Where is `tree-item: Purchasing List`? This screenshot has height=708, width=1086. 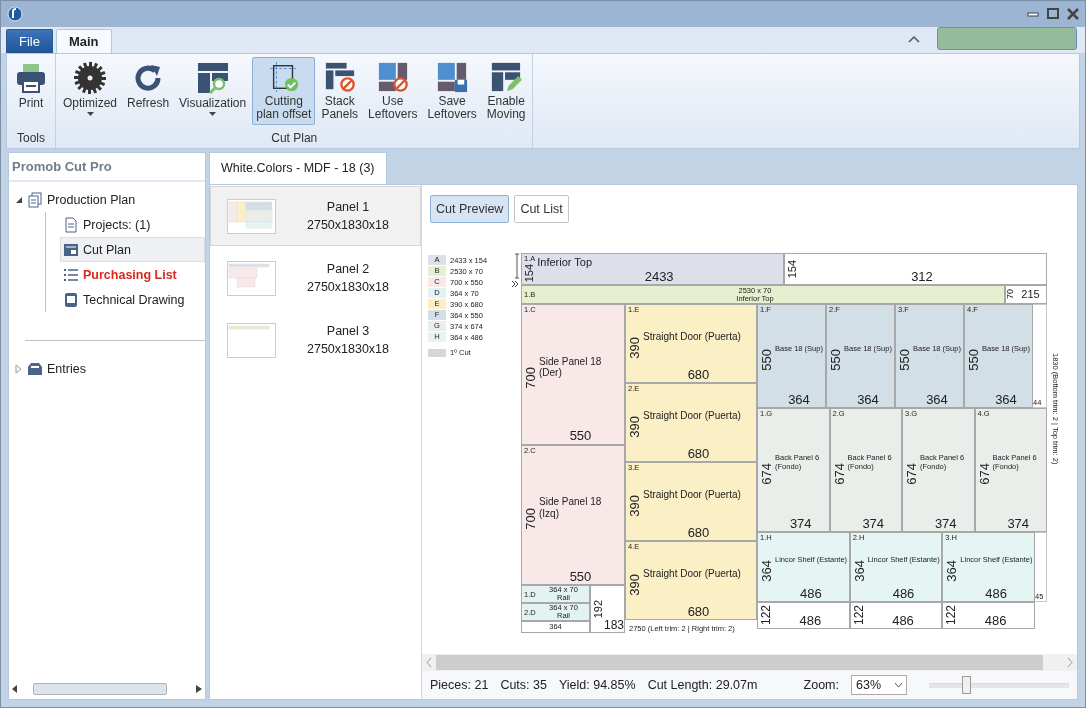 tree-item: Purchasing List is located at coordinates (132, 274).